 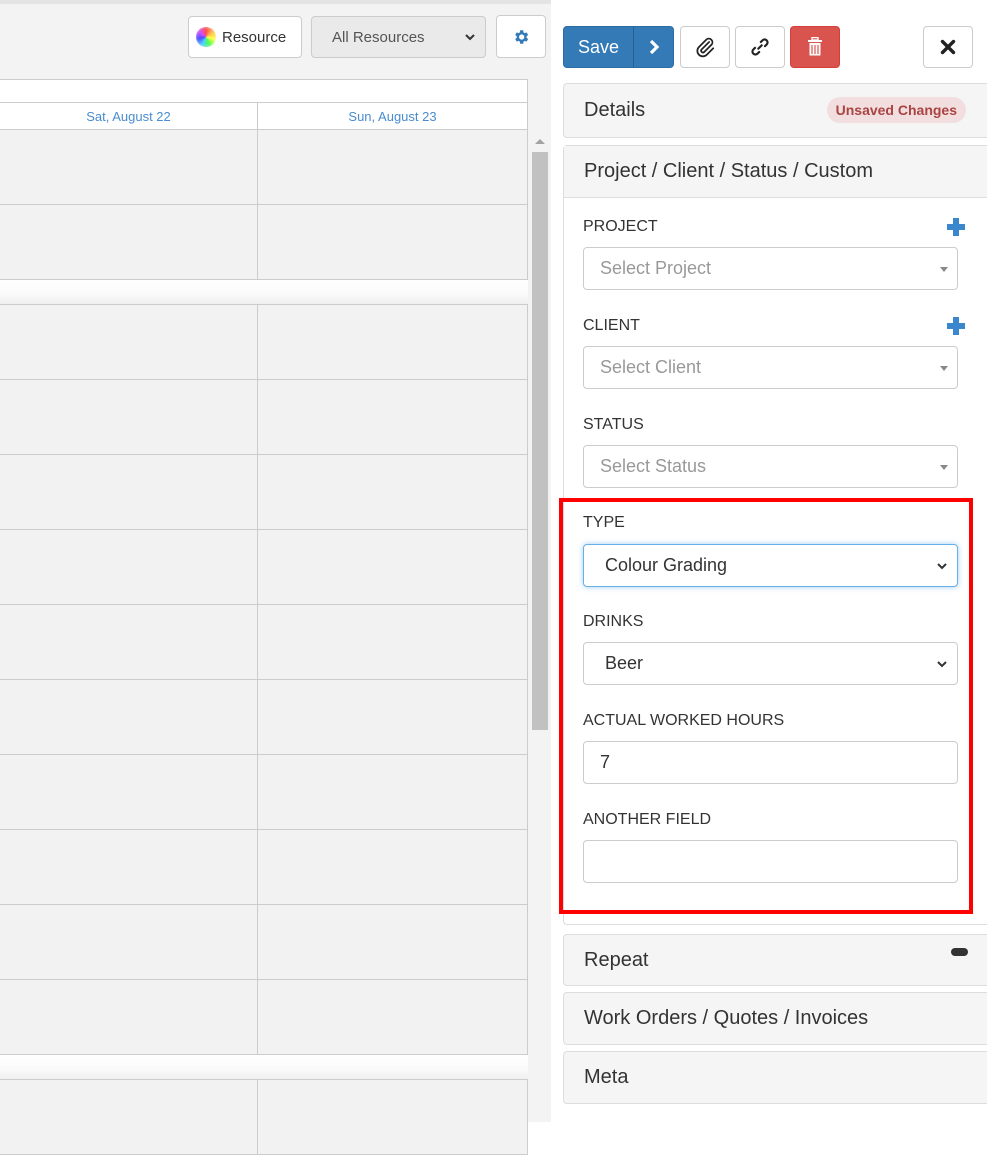 What do you see at coordinates (647, 819) in the screenshot?
I see `another-field-label: ANOTHER FIELD` at bounding box center [647, 819].